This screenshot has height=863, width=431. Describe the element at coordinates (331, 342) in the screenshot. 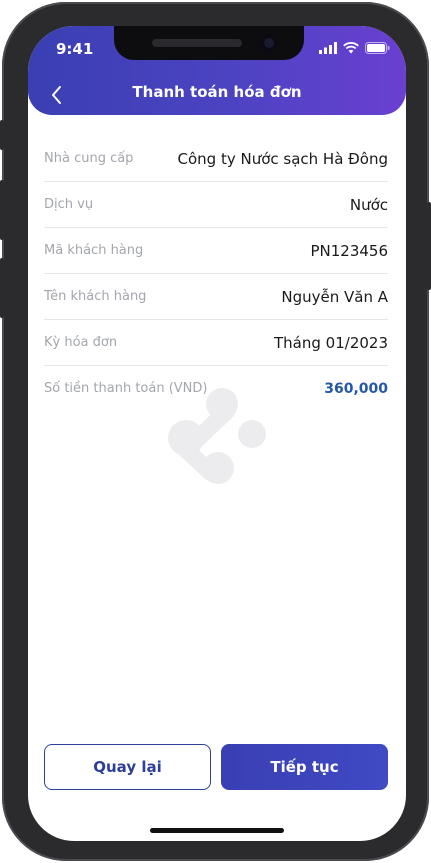

I see `billing-period-value: Tháng 01/2023` at that location.